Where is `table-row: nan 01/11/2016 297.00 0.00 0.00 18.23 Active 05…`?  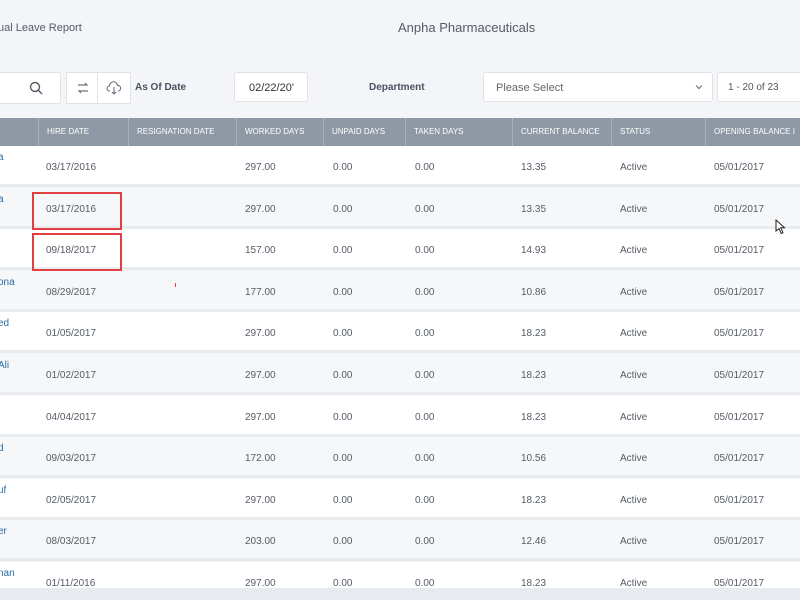 table-row: nan 01/11/2016 297.00 0.00 0.00 18.23 Active 05… is located at coordinates (400, 575).